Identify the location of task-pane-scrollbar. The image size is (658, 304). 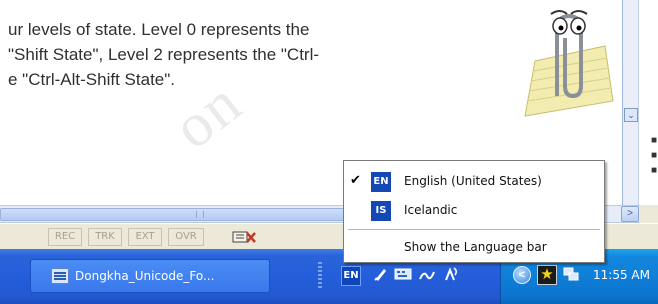
(631, 102).